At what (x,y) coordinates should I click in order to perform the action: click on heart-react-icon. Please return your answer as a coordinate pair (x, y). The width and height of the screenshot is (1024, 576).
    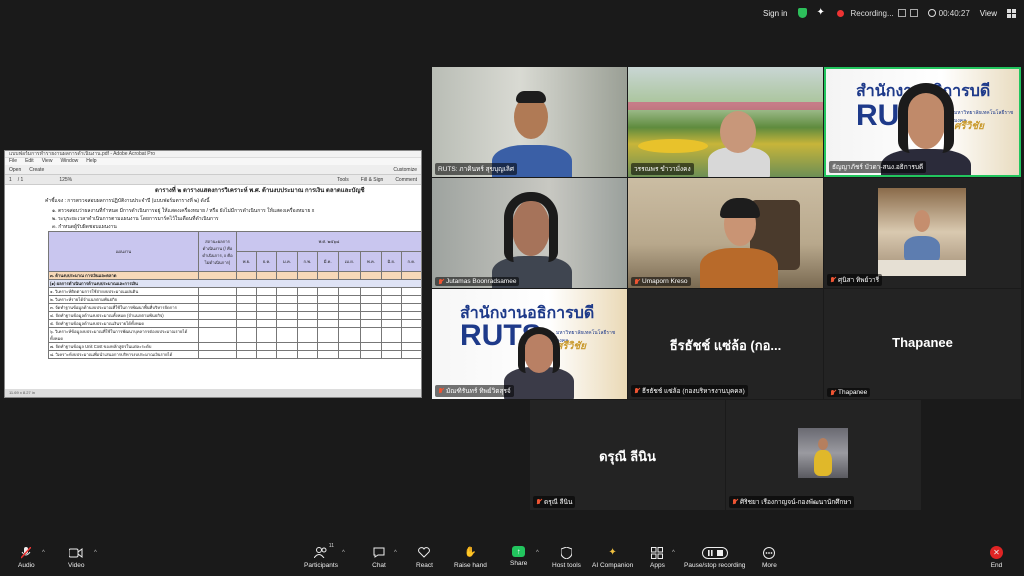
    Looking at the image, I should click on (424, 552).